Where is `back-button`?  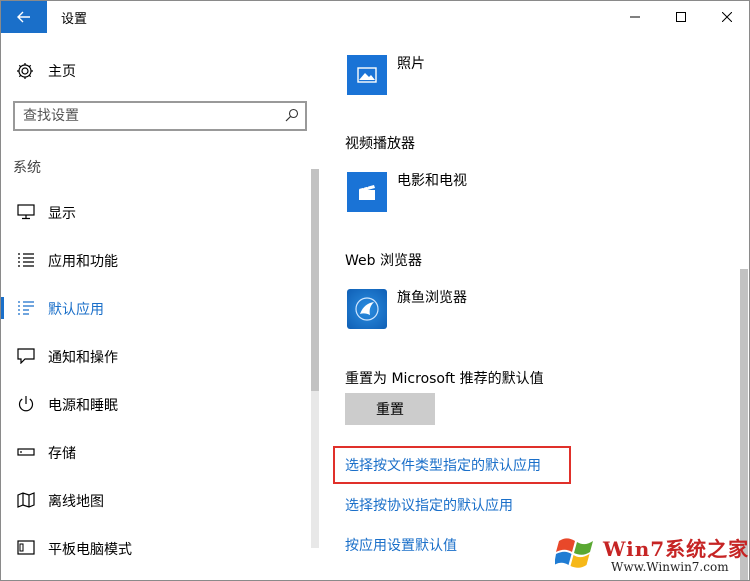
back-button is located at coordinates (24, 17).